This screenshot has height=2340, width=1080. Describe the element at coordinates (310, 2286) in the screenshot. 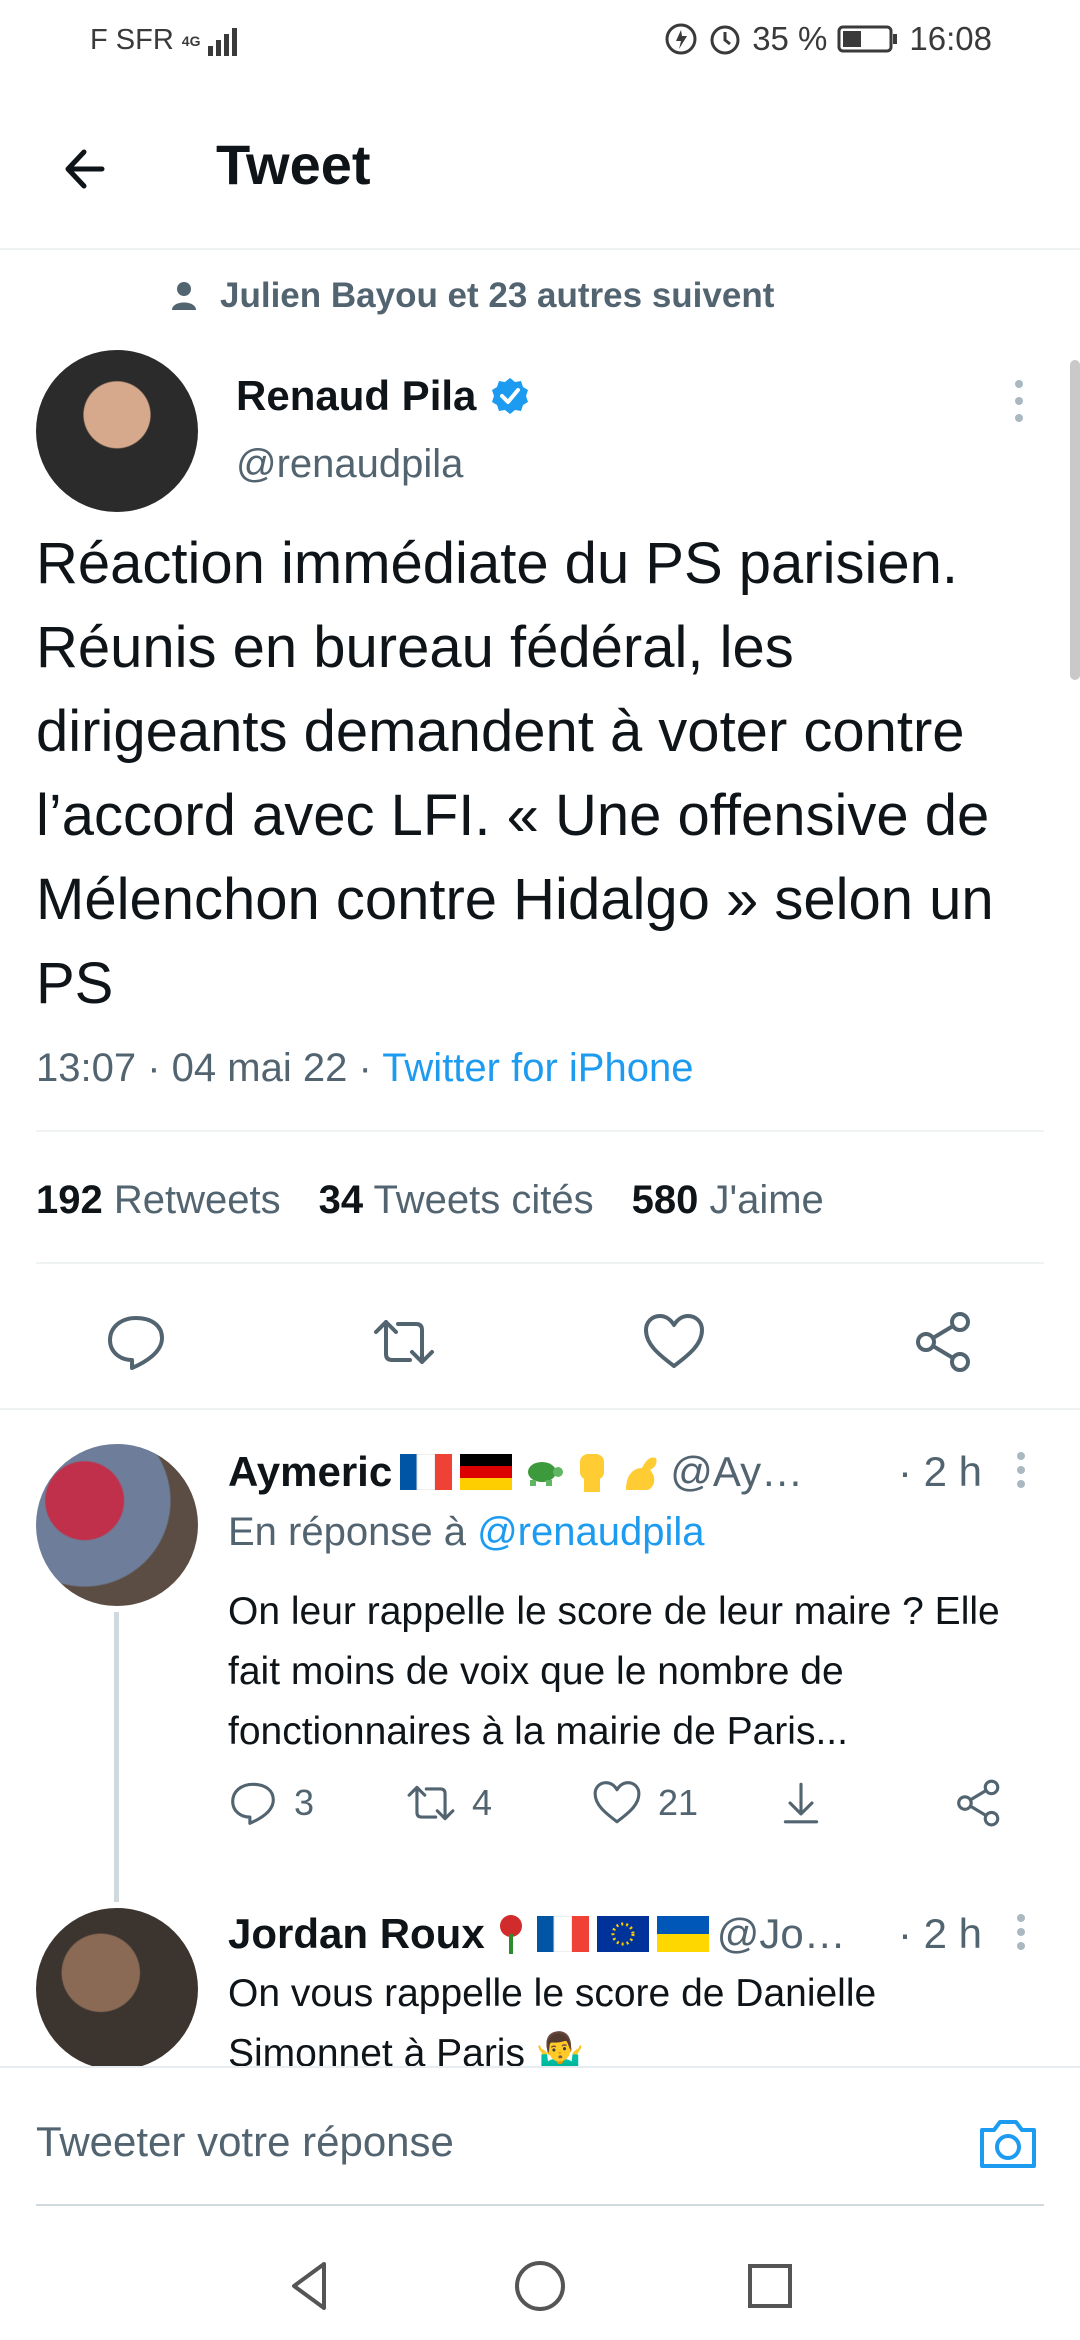

I see `nav-back-icon` at that location.